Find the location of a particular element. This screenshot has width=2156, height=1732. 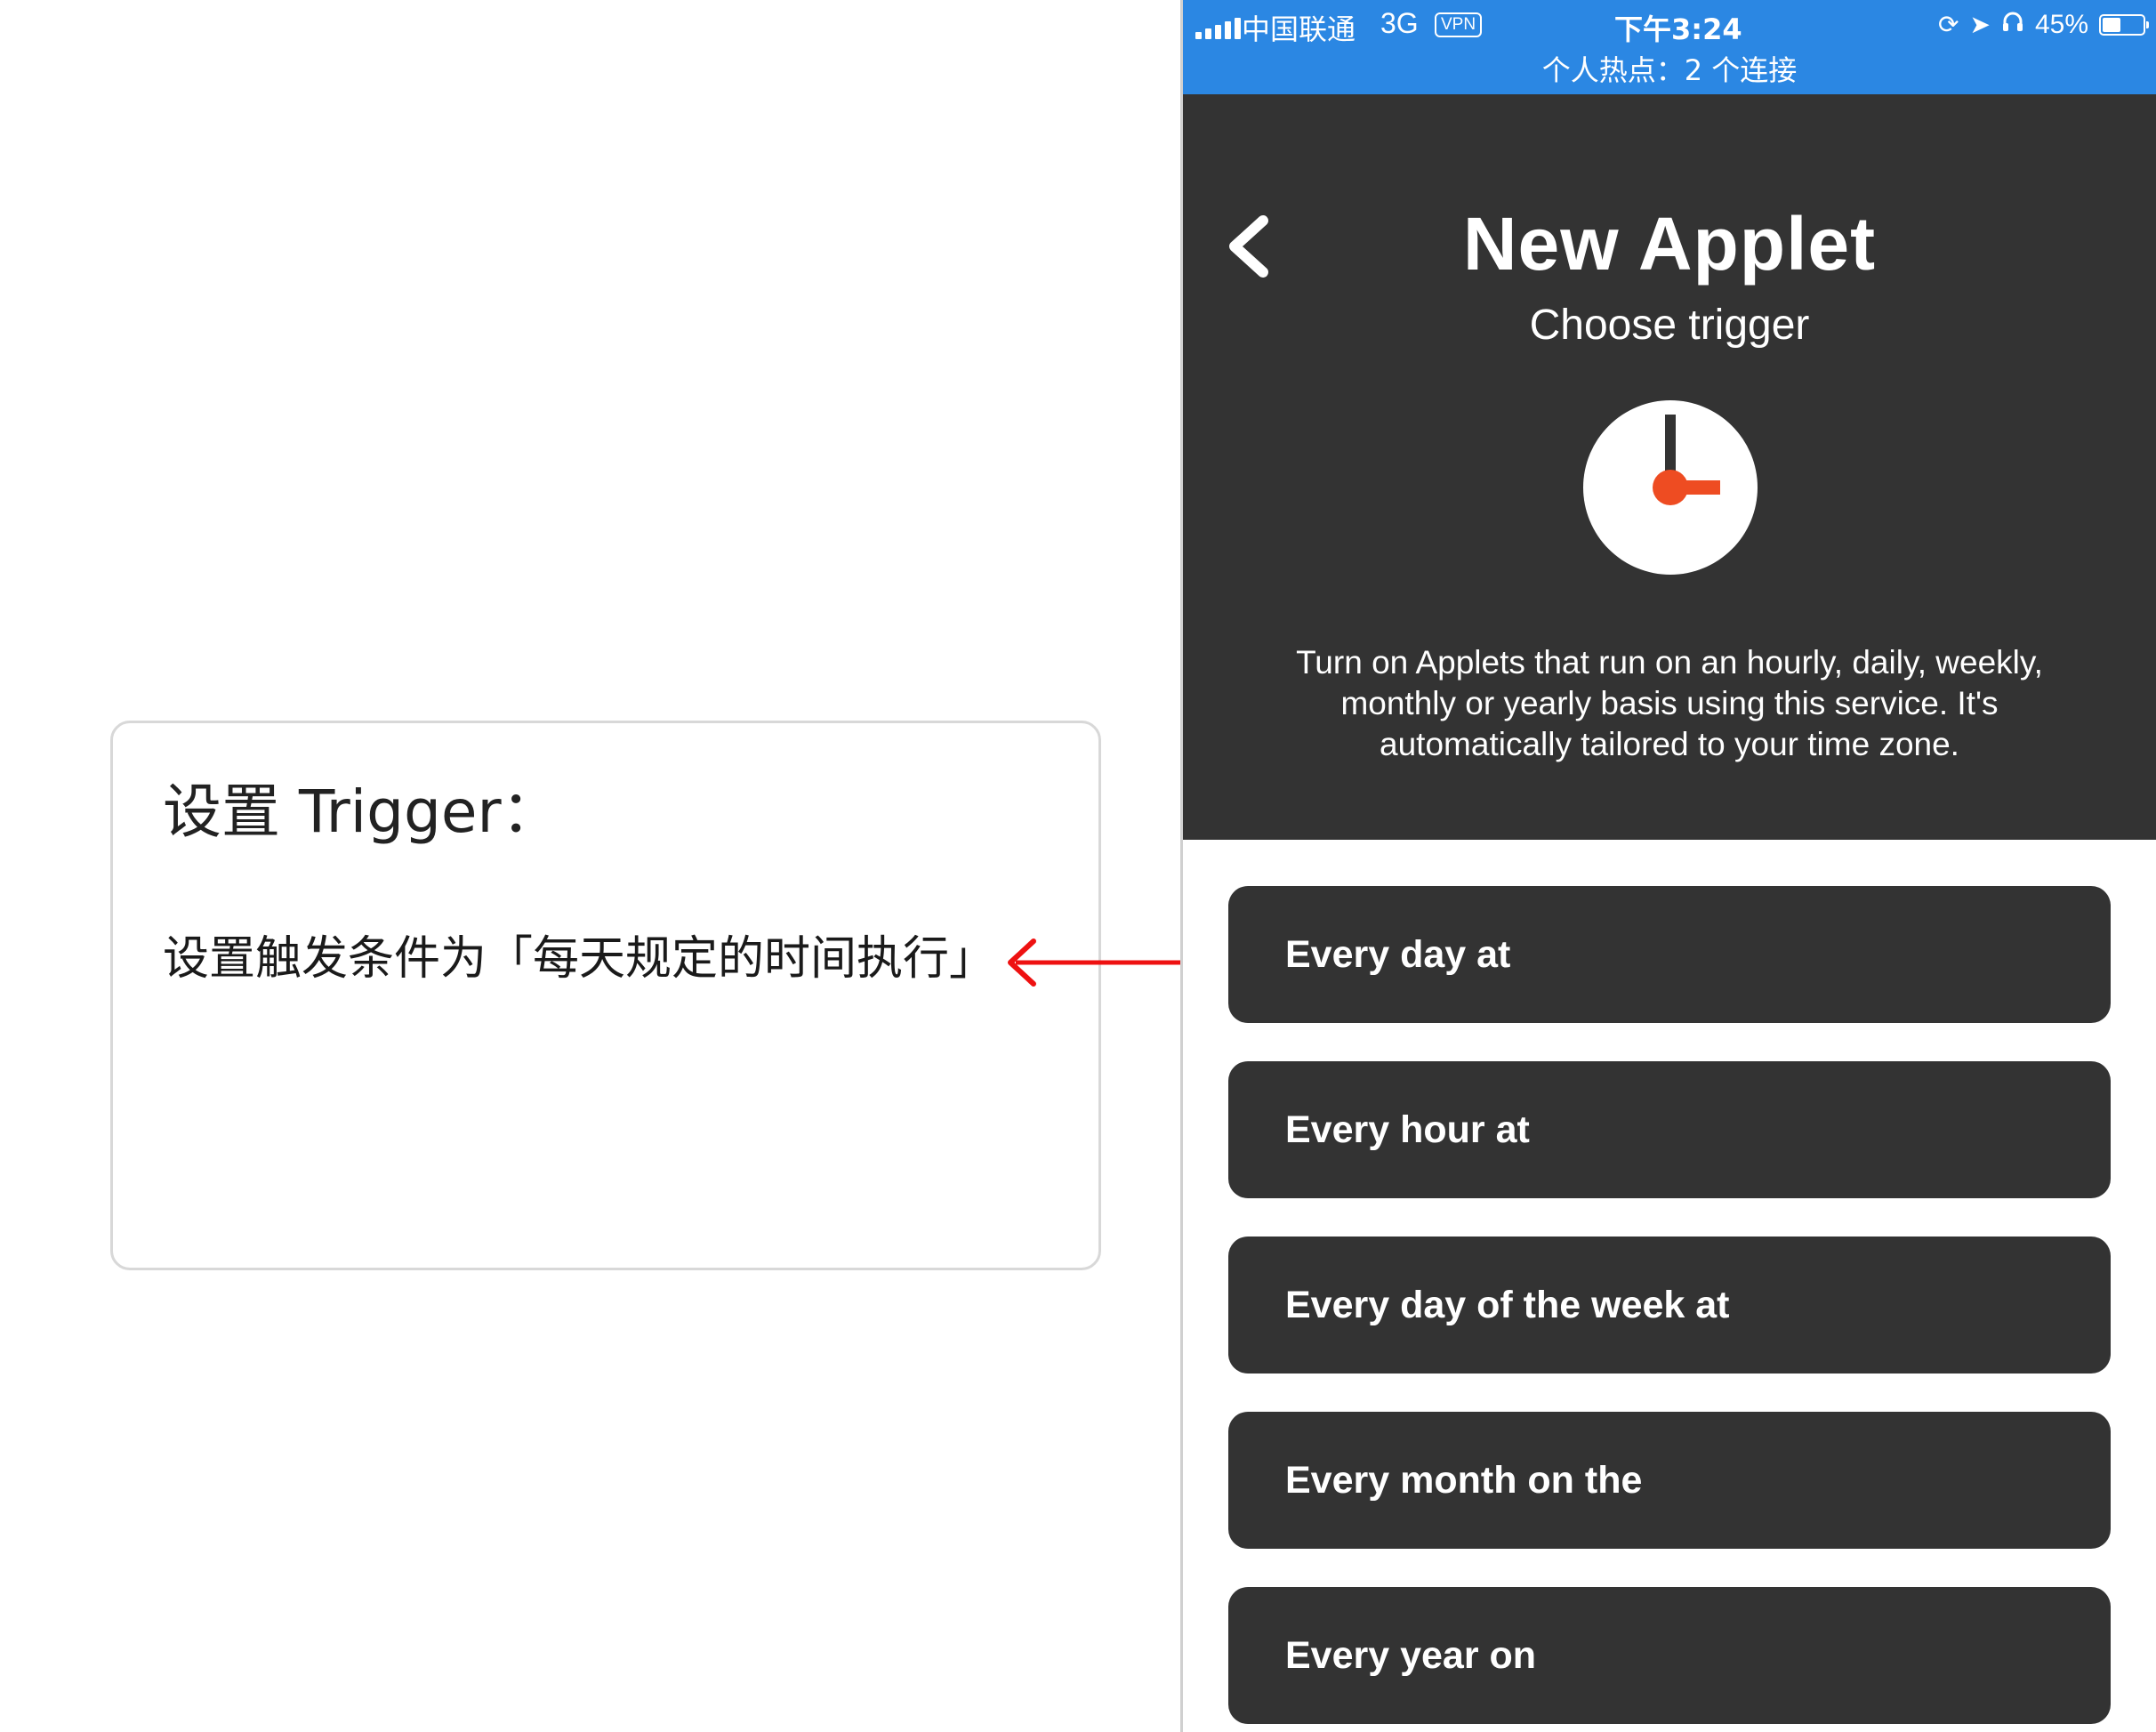

annotation-body: 设置触发条件为「每天规定的时间执行」 is located at coordinates (579, 959).